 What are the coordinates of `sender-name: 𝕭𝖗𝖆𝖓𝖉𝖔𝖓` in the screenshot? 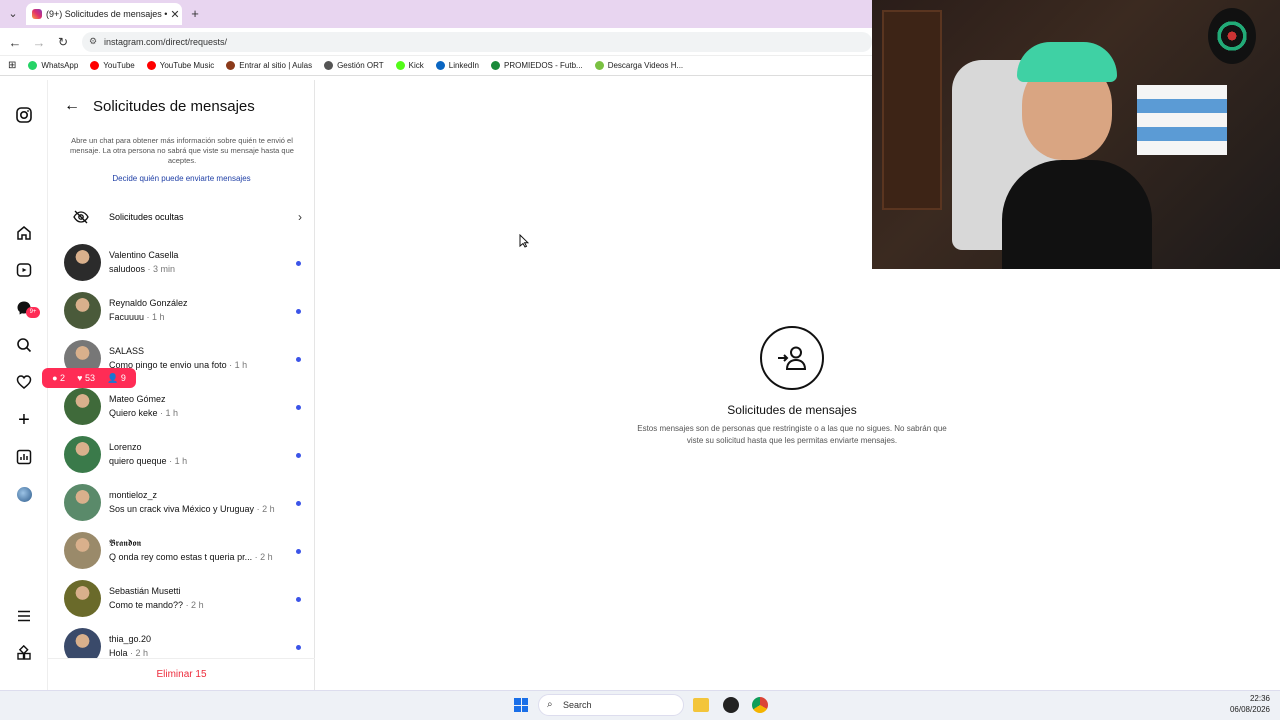 It's located at (125, 543).